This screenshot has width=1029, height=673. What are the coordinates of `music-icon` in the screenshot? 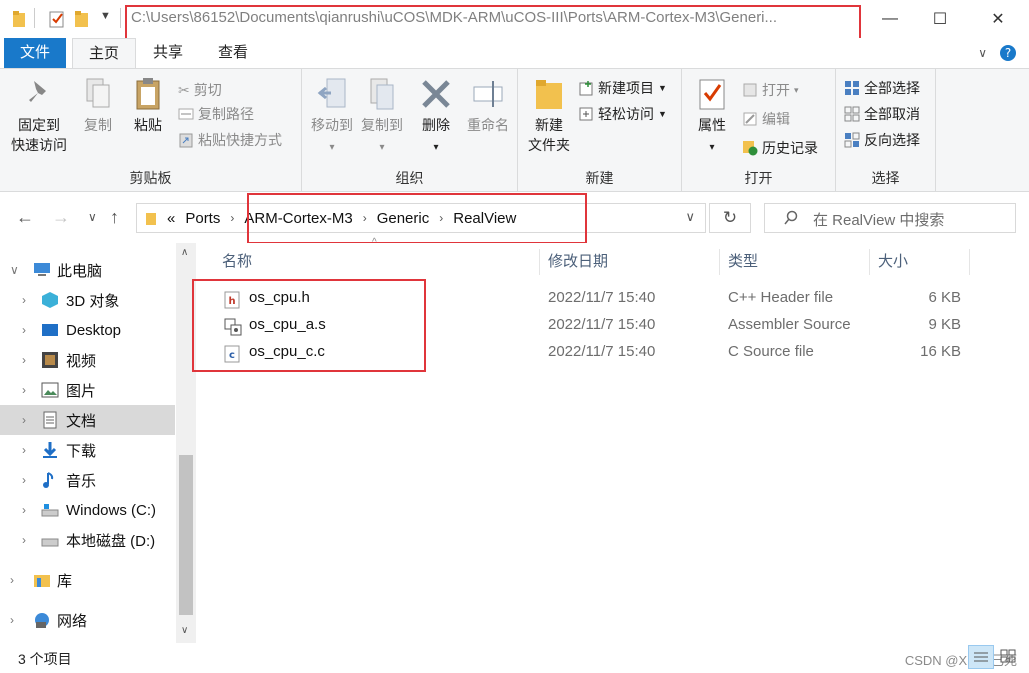 It's located at (48, 480).